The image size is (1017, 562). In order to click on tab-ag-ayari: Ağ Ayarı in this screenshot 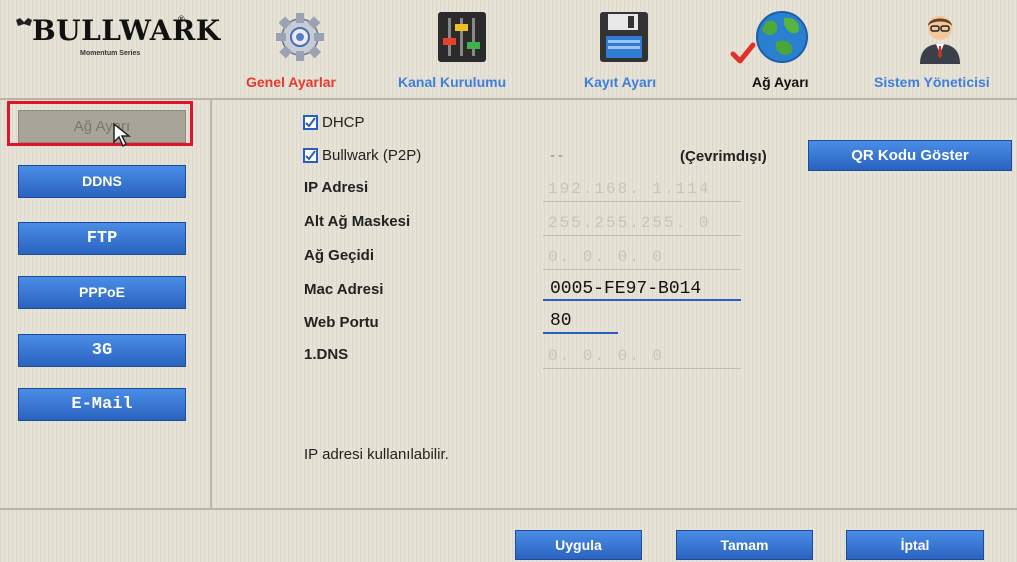, I will do `click(785, 49)`.